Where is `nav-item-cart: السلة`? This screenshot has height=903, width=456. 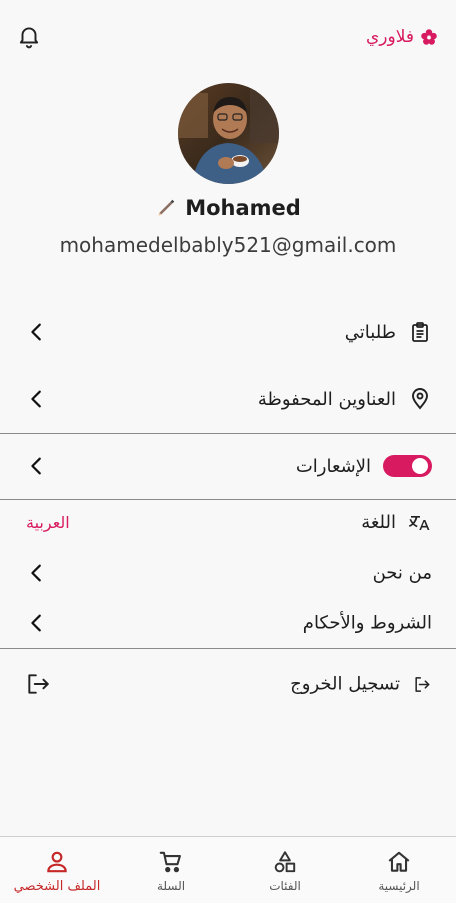
nav-item-cart: السلة is located at coordinates (171, 870).